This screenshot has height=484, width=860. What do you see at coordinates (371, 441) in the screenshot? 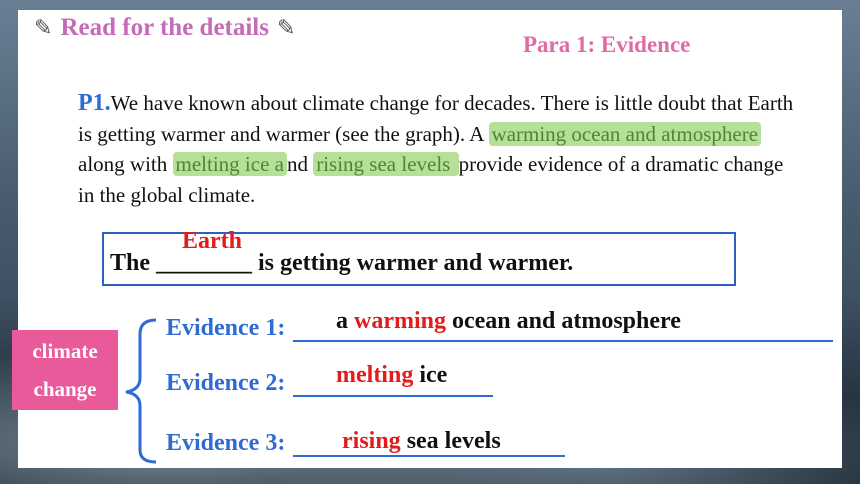
I see `answer-keyword: rising` at bounding box center [371, 441].